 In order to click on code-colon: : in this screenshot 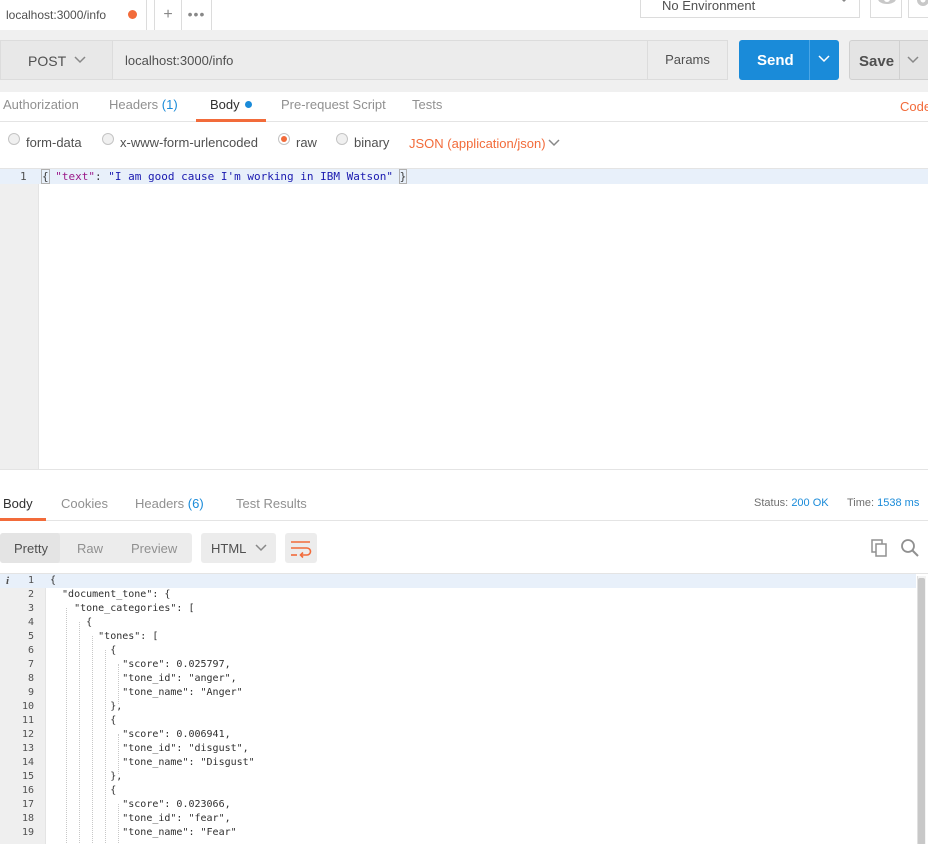, I will do `click(102, 176)`.